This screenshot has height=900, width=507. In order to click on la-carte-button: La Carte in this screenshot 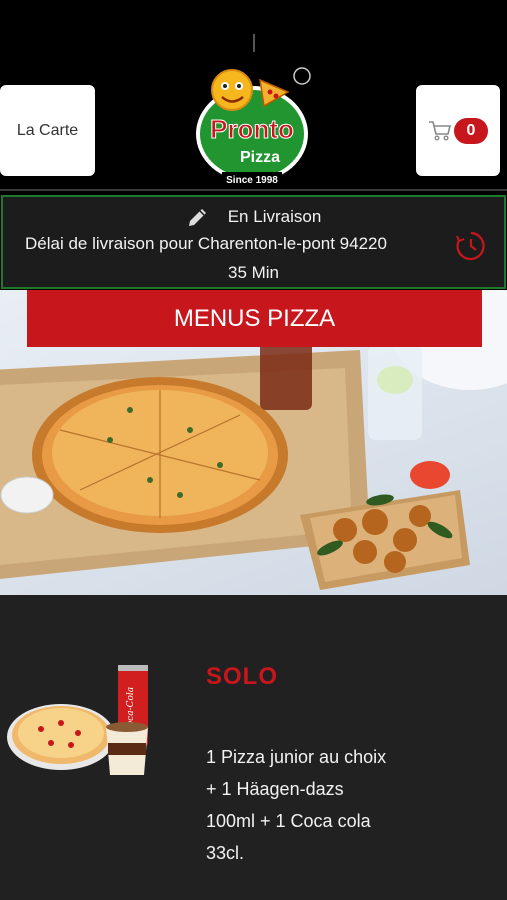, I will do `click(47, 130)`.